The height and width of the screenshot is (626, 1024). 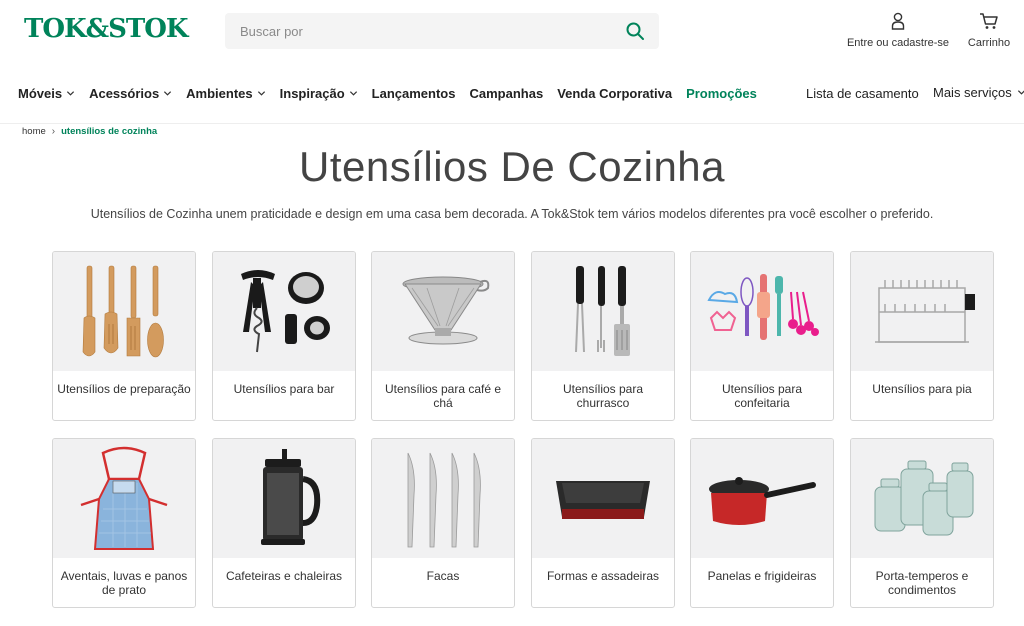 I want to click on nav-item-moveis: Móveis, so click(x=46, y=93).